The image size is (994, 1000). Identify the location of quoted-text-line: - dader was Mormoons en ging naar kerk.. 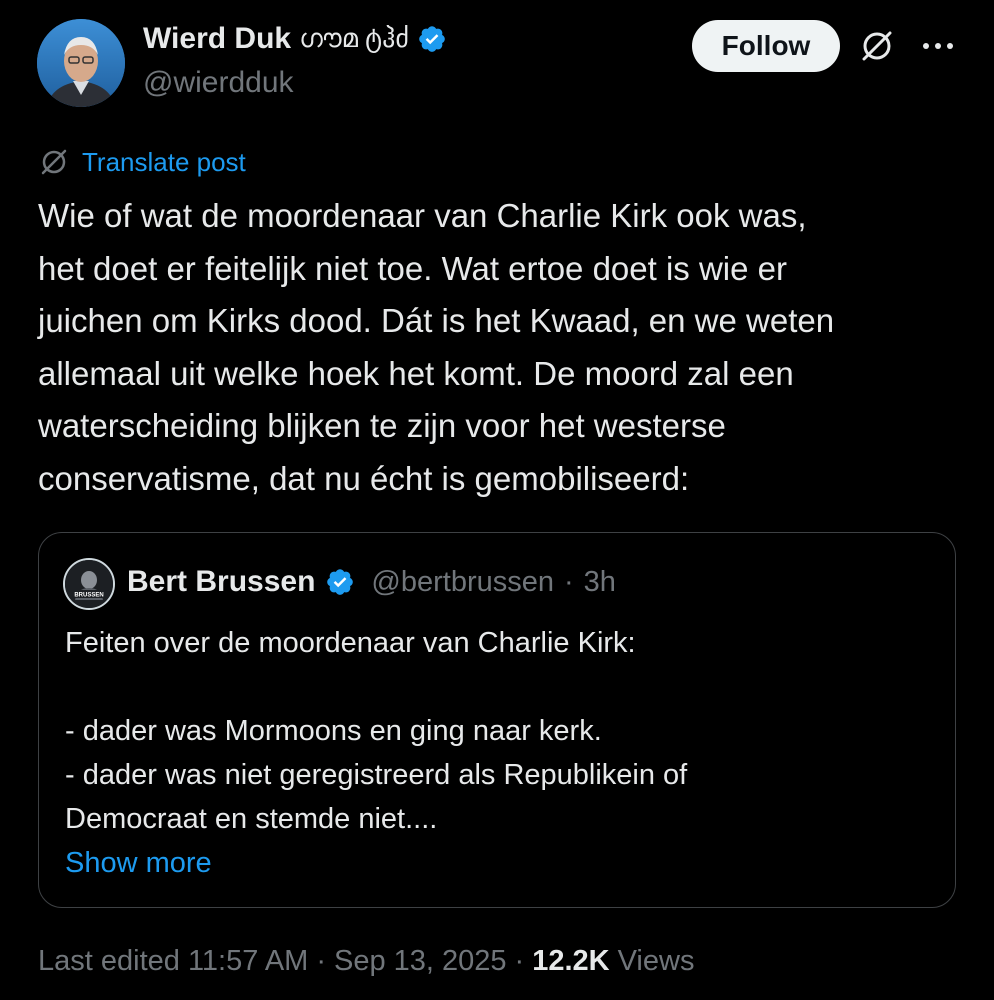
(333, 731).